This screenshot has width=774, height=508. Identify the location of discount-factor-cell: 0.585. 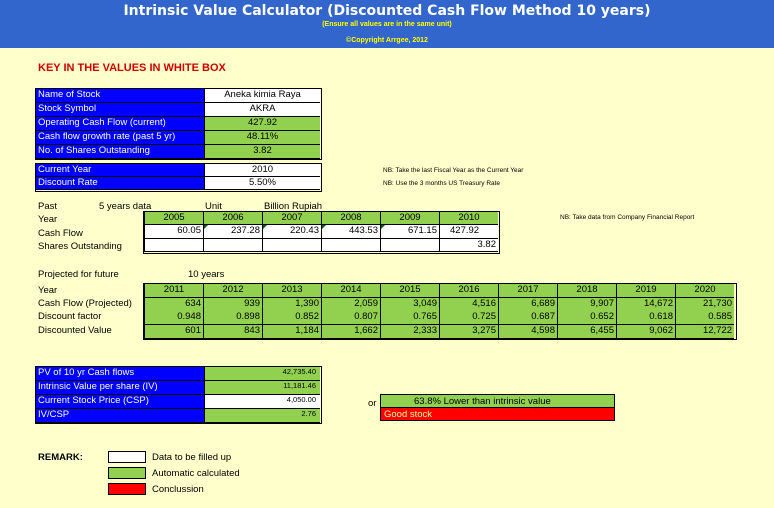
(704, 318).